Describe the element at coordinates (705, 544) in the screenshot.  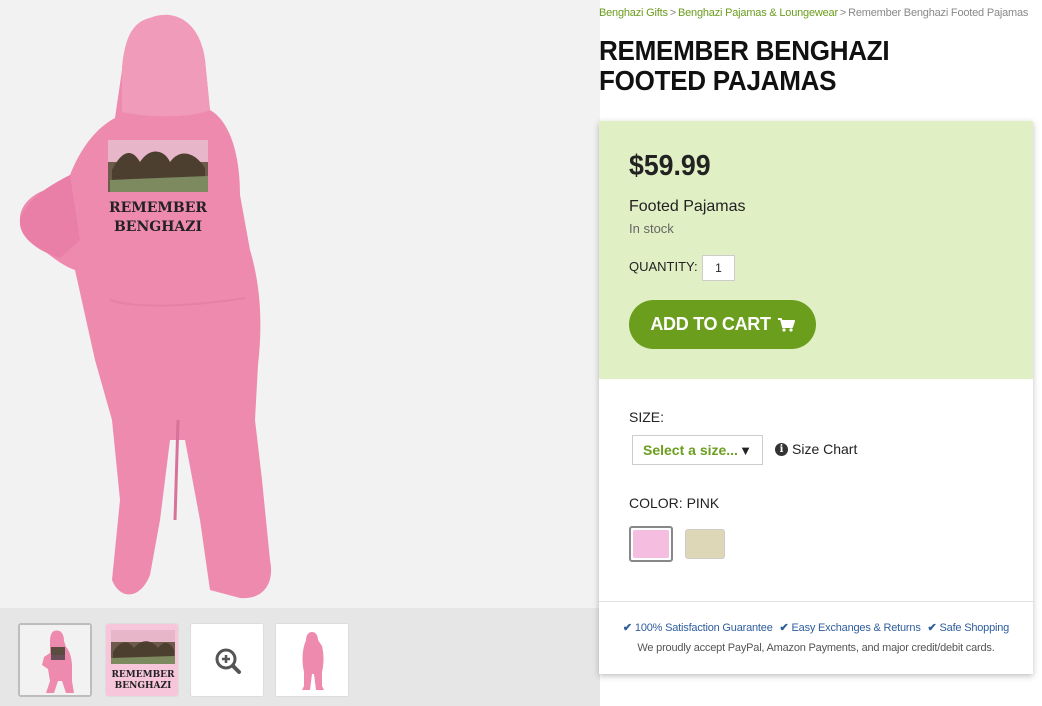
I see `color-swatch-tan` at that location.